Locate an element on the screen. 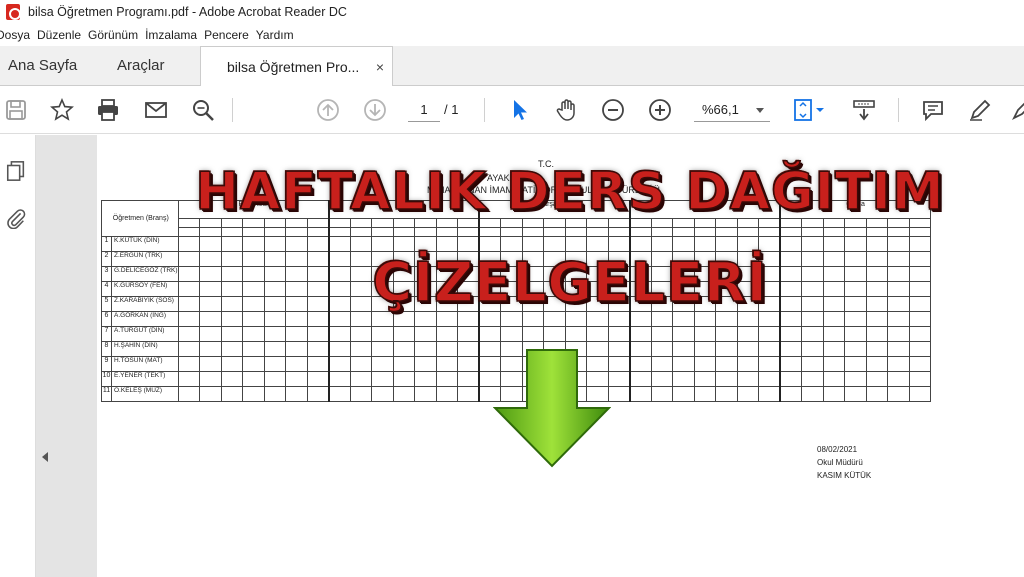 The image size is (1024, 577). save-icon is located at coordinates (16, 110).